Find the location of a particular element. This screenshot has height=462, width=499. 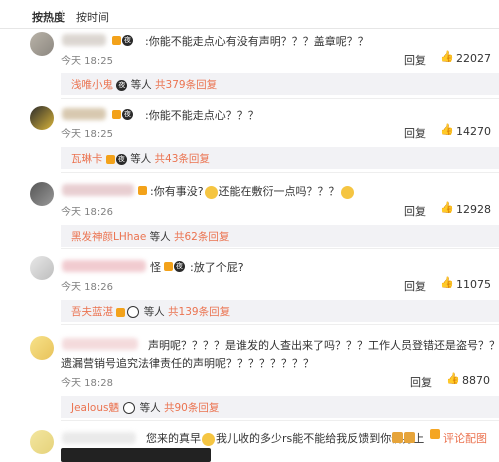

comment-item: 您来的真早 我儿收的多少rs能不能给我反馈到你们身上 评论配图 is located at coordinates (249, 442).